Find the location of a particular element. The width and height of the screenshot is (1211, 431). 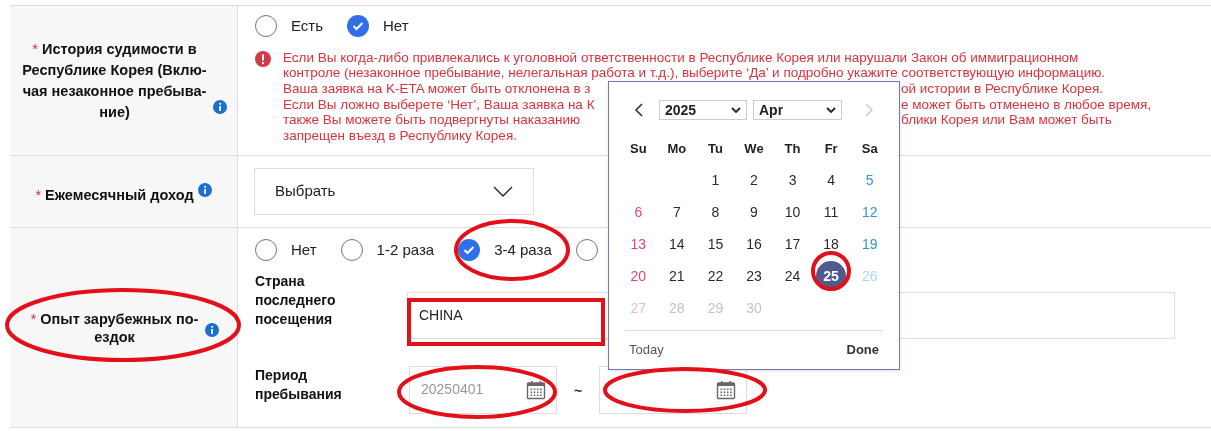

calendar-day: 9 is located at coordinates (754, 212).